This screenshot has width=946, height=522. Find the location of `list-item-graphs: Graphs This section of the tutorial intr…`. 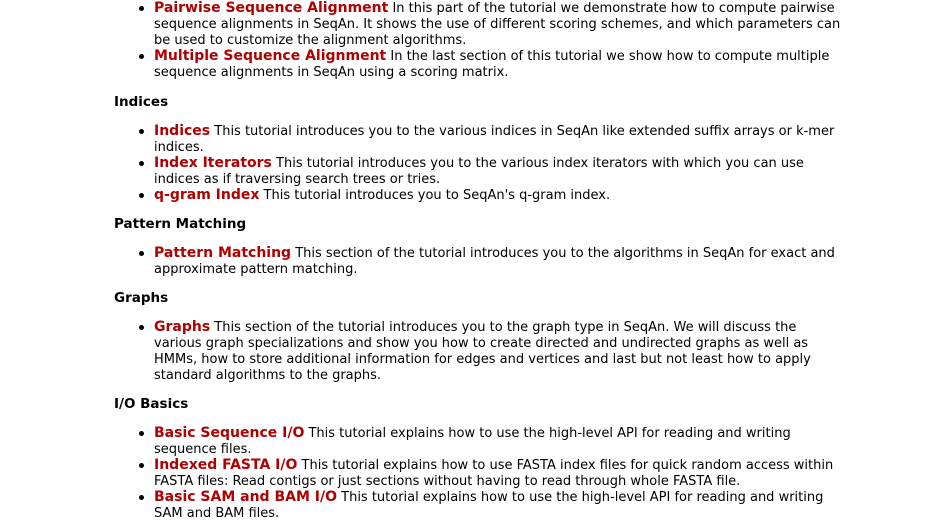

list-item-graphs: Graphs This section of the tutorial intr… is located at coordinates (491, 351).